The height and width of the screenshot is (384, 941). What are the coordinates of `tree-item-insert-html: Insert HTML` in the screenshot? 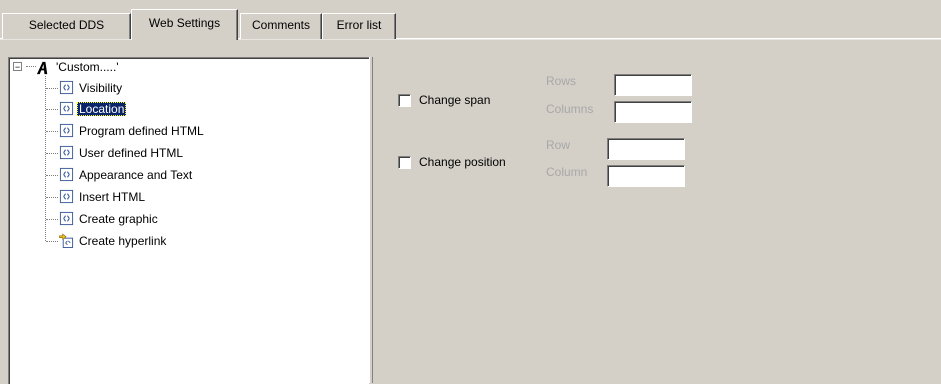 It's located at (103, 198).